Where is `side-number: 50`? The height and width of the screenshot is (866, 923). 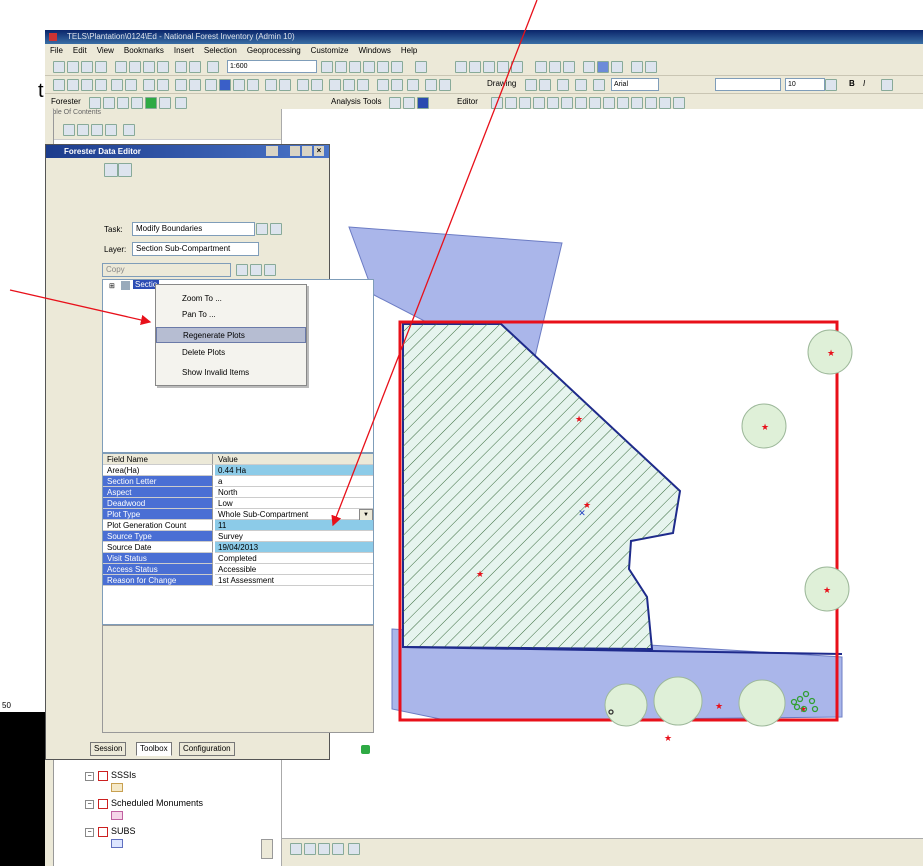
side-number: 50 is located at coordinates (6, 705).